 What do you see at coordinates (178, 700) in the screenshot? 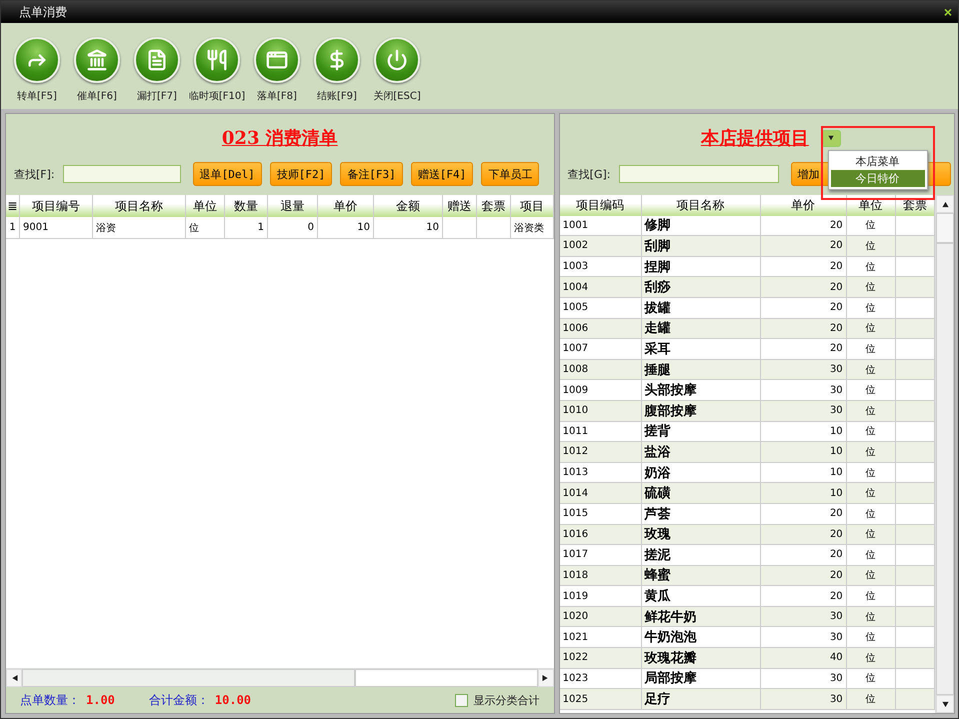
I see `total-label: 合计金额：` at bounding box center [178, 700].